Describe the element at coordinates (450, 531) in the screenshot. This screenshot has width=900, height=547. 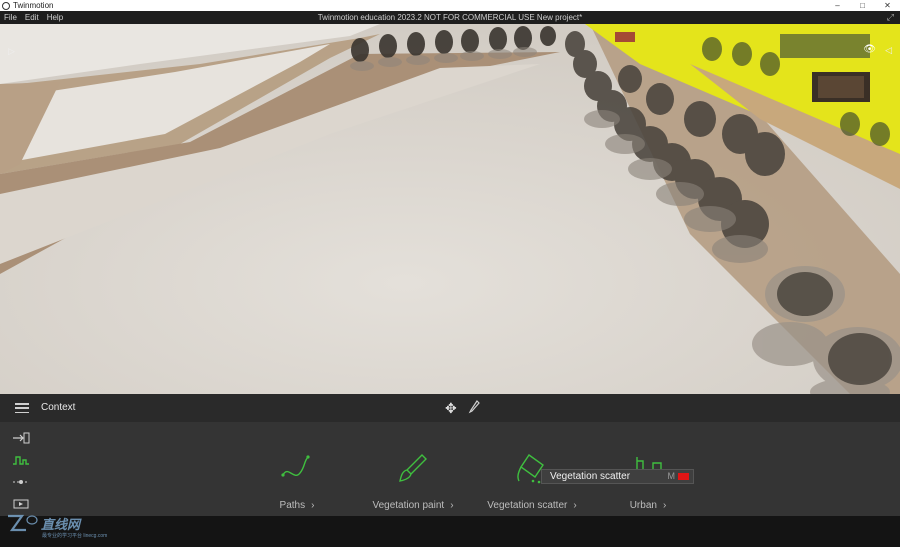
I see `bottom-strip` at that location.